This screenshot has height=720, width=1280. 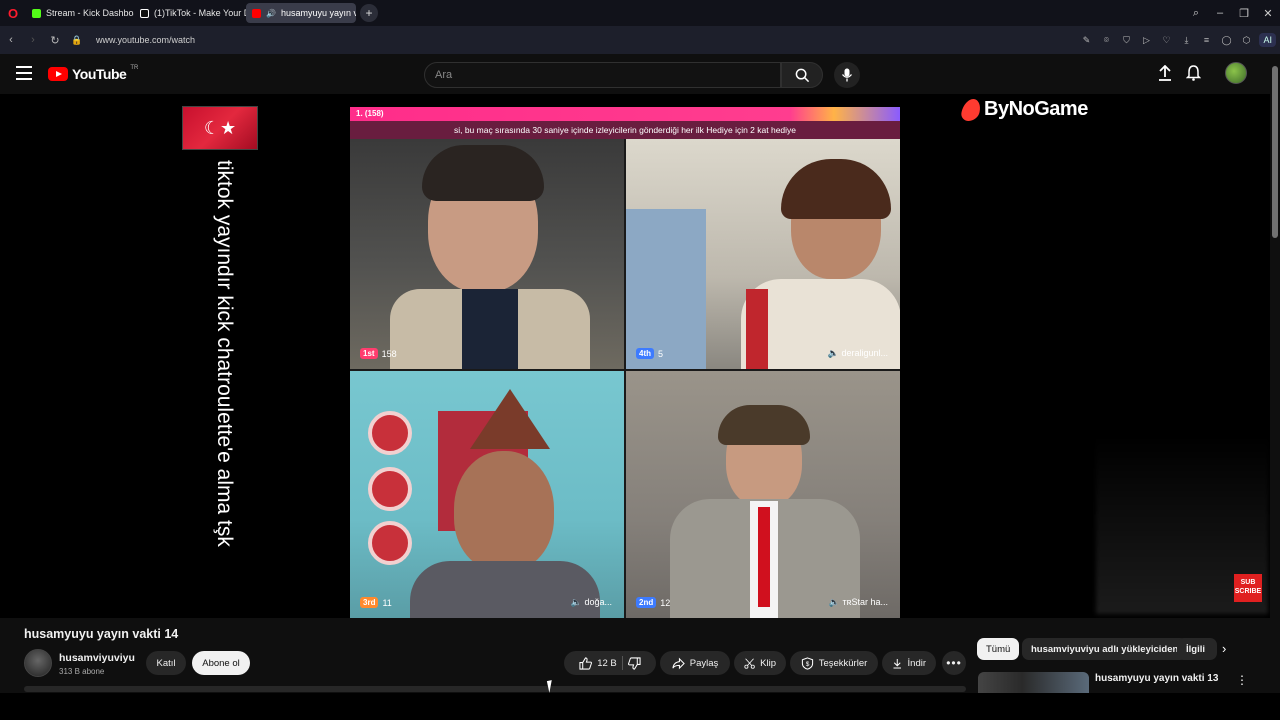 What do you see at coordinates (55, 40) in the screenshot?
I see `reload-icon: ↻` at bounding box center [55, 40].